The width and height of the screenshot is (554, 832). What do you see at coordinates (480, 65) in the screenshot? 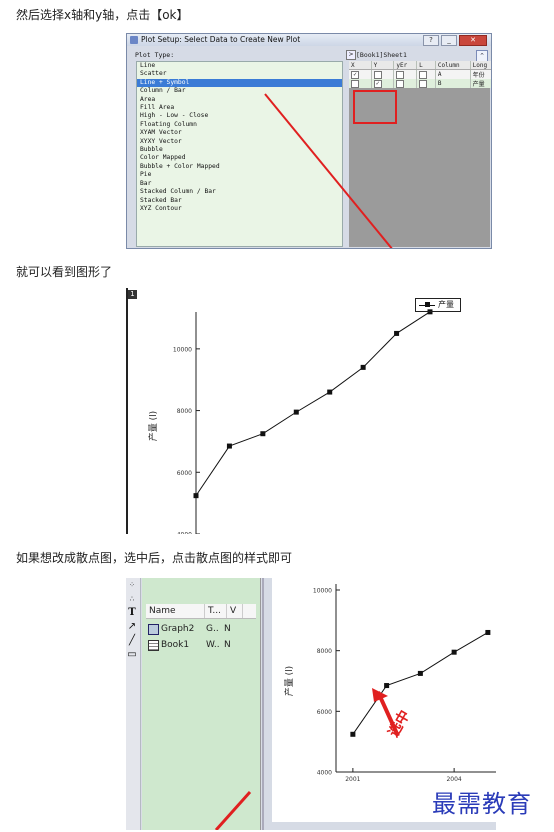
I see `grid-header: Long Name` at bounding box center [480, 65].